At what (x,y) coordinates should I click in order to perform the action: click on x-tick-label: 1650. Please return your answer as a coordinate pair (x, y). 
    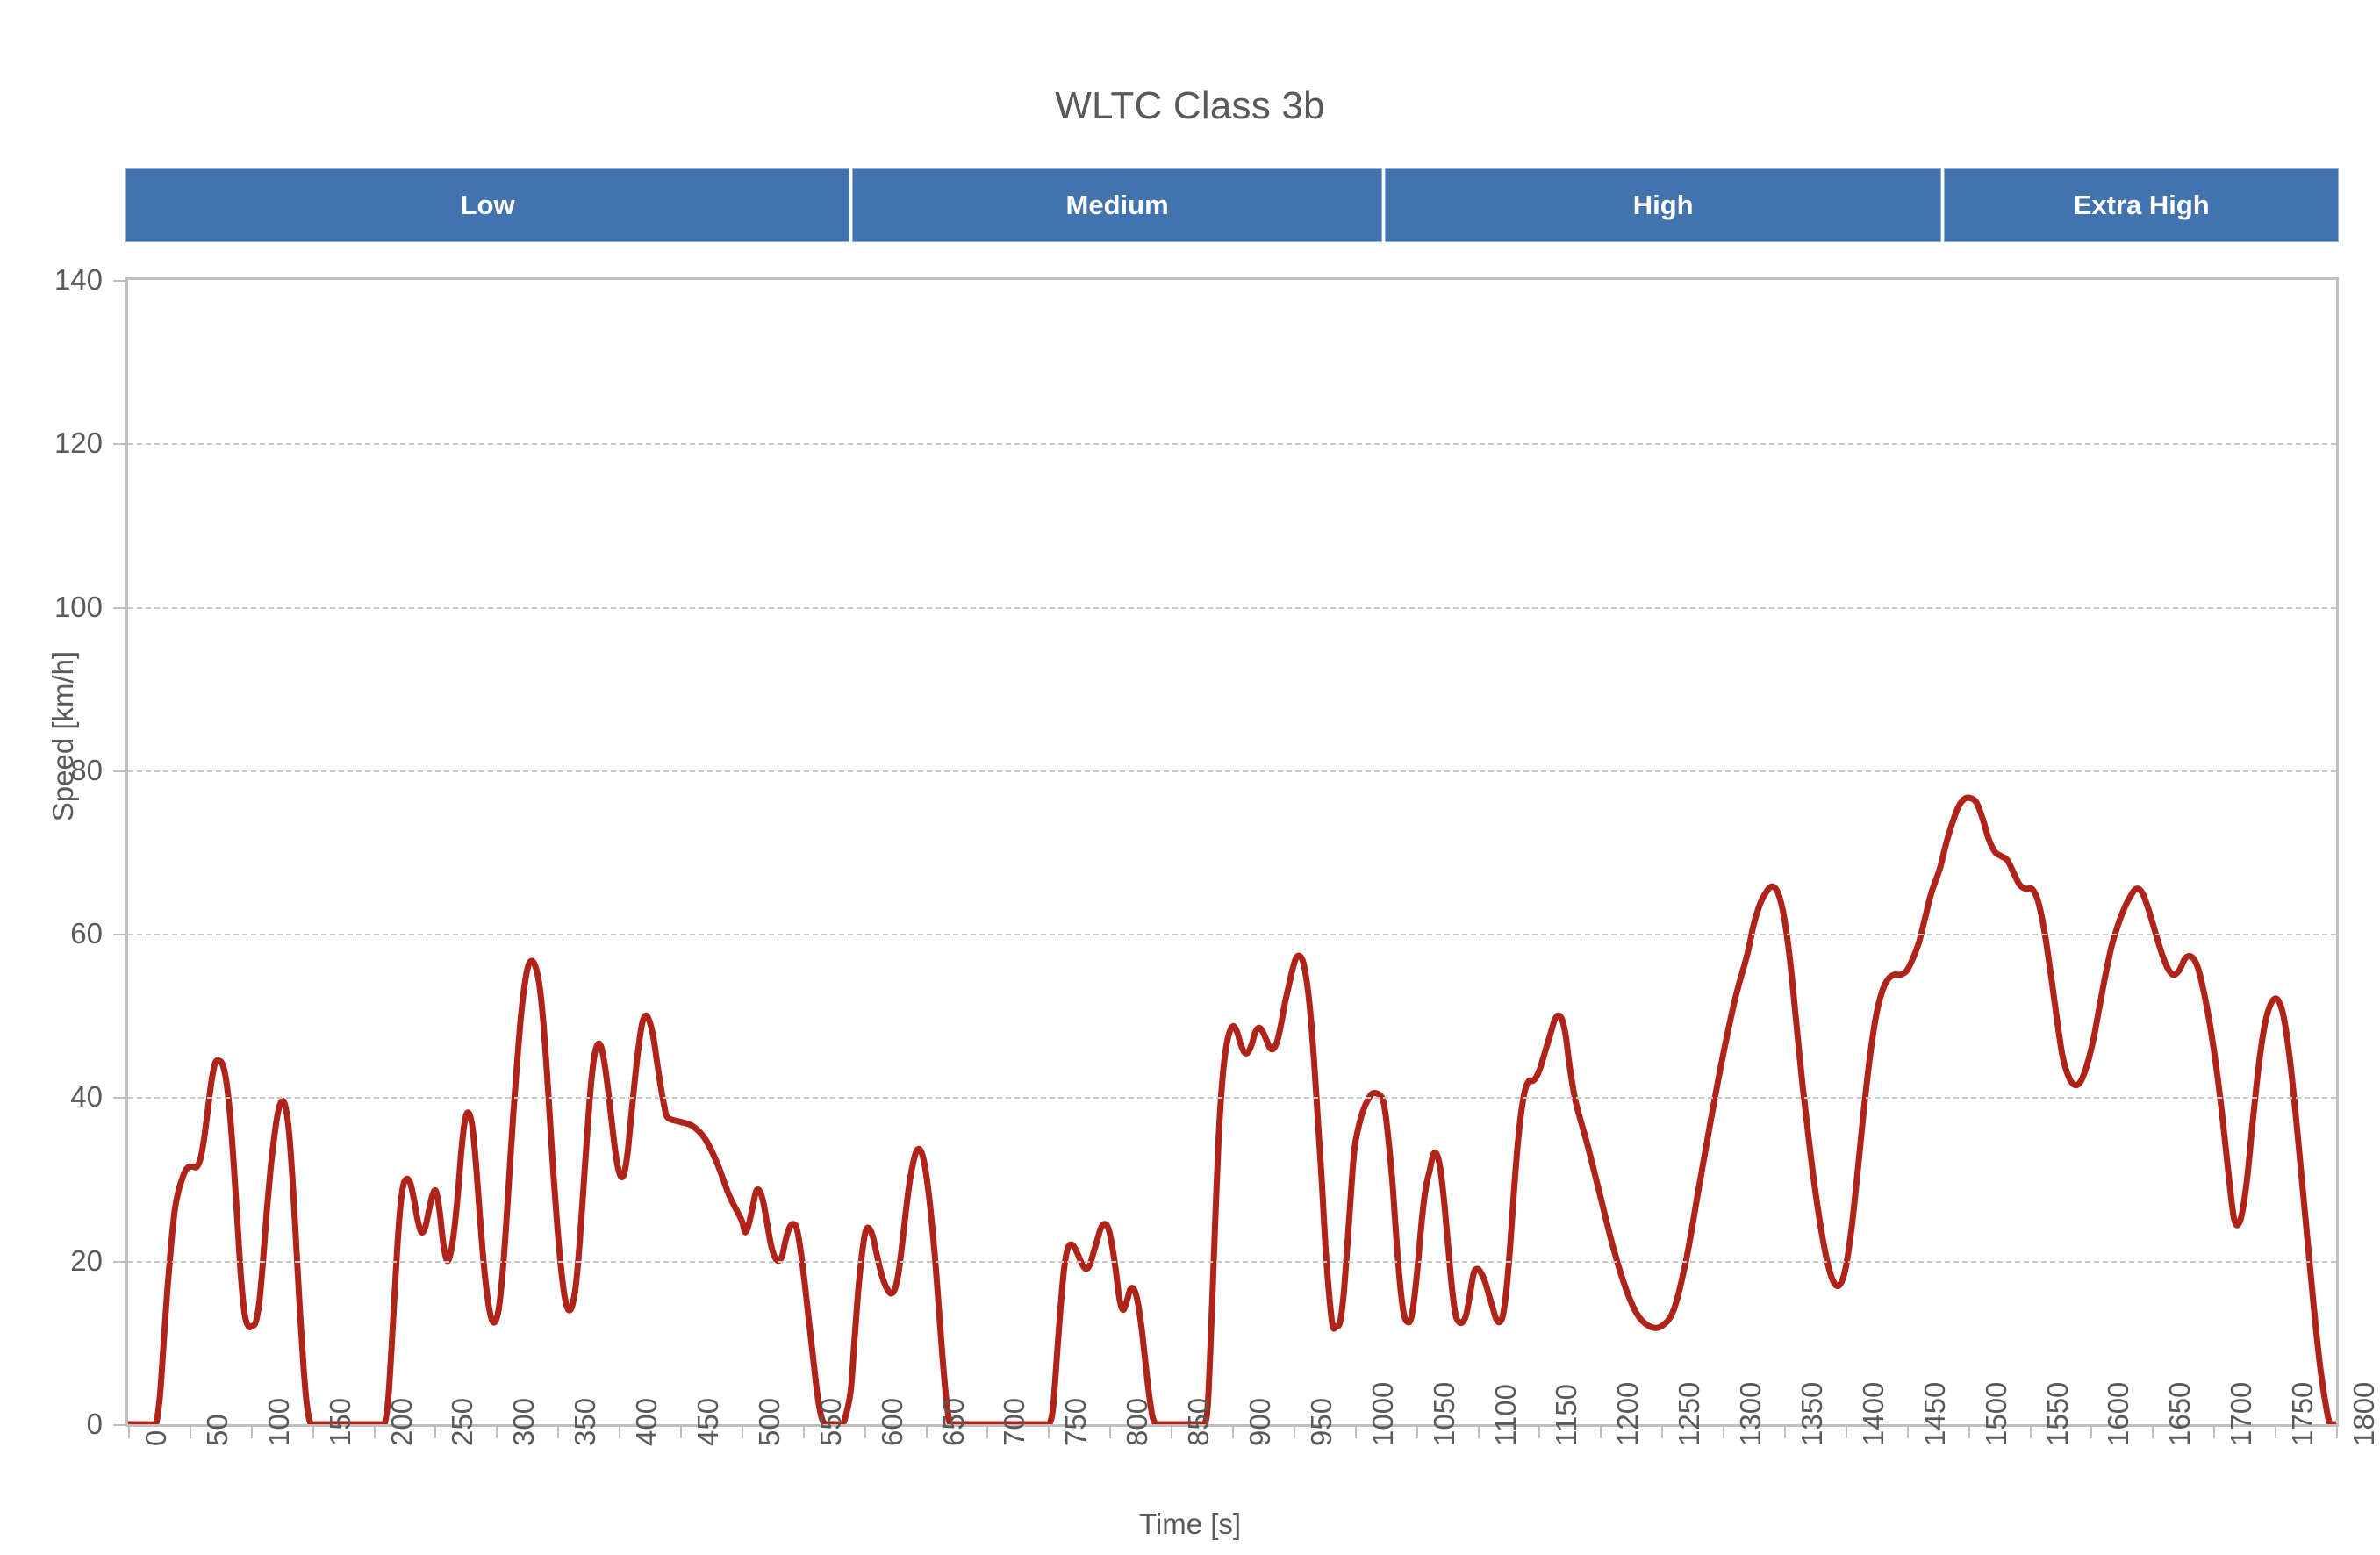
    Looking at the image, I should click on (2180, 1413).